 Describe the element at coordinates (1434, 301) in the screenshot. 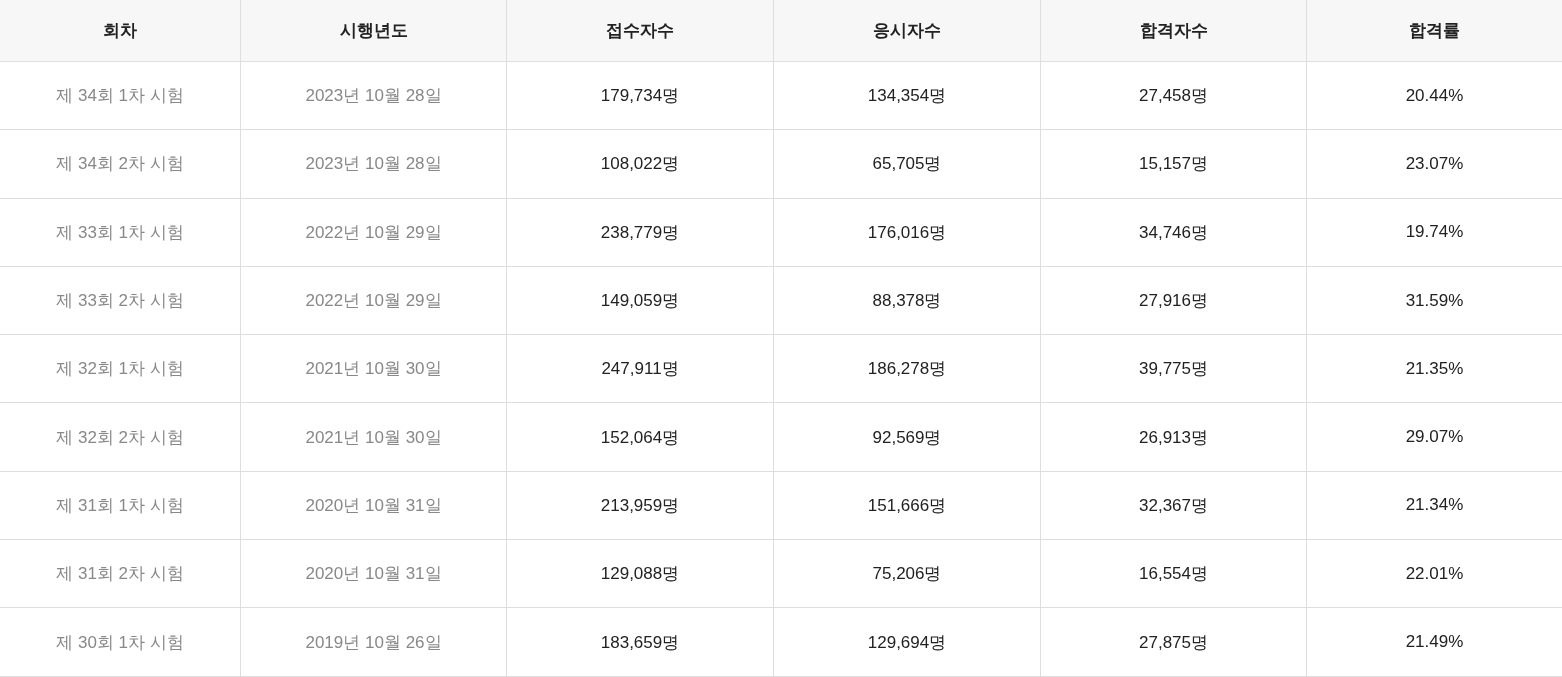

I see `table-cell: 31.59%` at that location.